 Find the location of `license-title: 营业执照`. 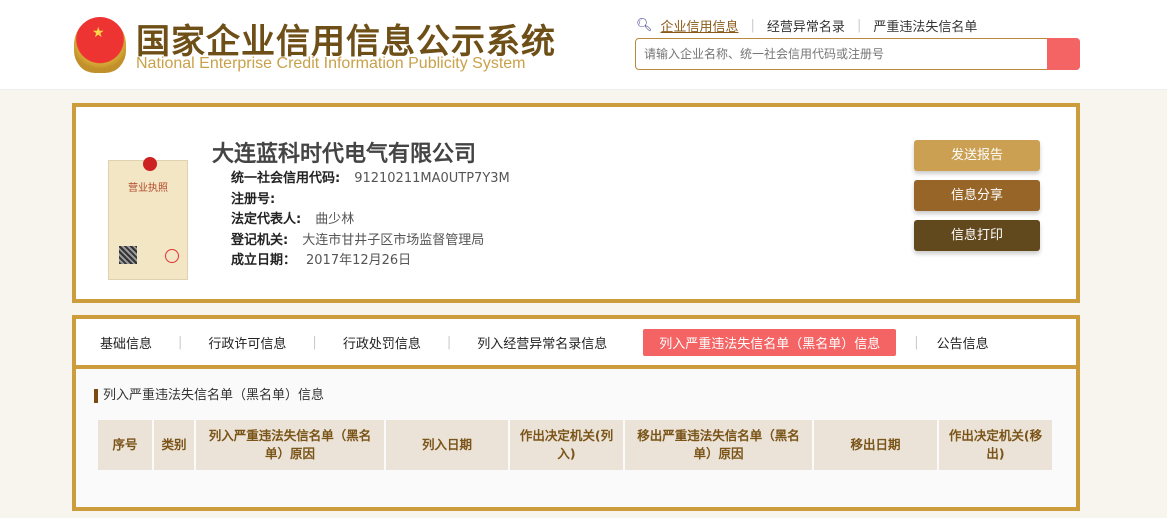

license-title: 营业执照 is located at coordinates (148, 188).